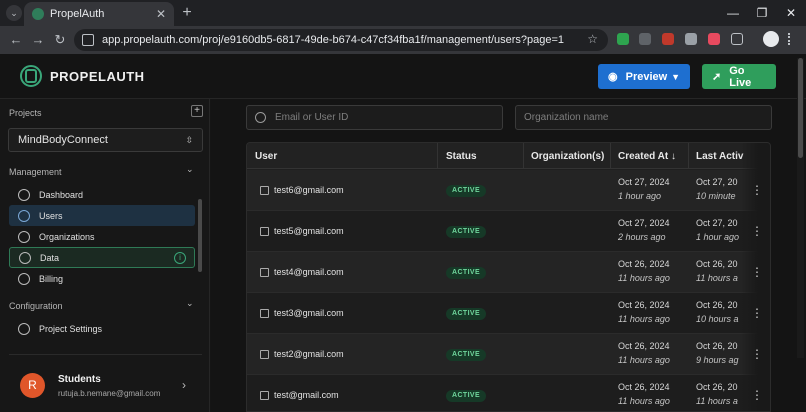 The width and height of the screenshot is (806, 412). What do you see at coordinates (644, 360) in the screenshot?
I see `created-relative: 11 hours ago` at bounding box center [644, 360].